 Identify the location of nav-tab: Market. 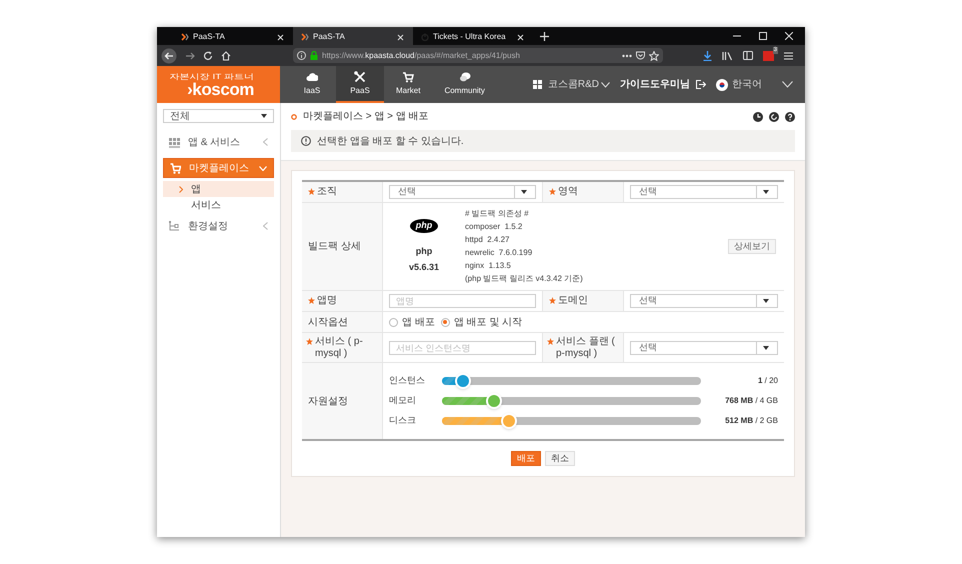
(408, 84).